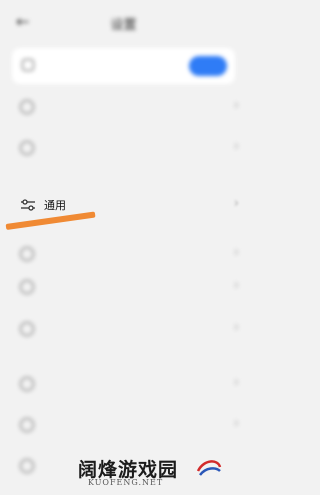 The width and height of the screenshot is (320, 495). Describe the element at coordinates (123, 425) in the screenshot. I see `settings-item-8: ›` at that location.